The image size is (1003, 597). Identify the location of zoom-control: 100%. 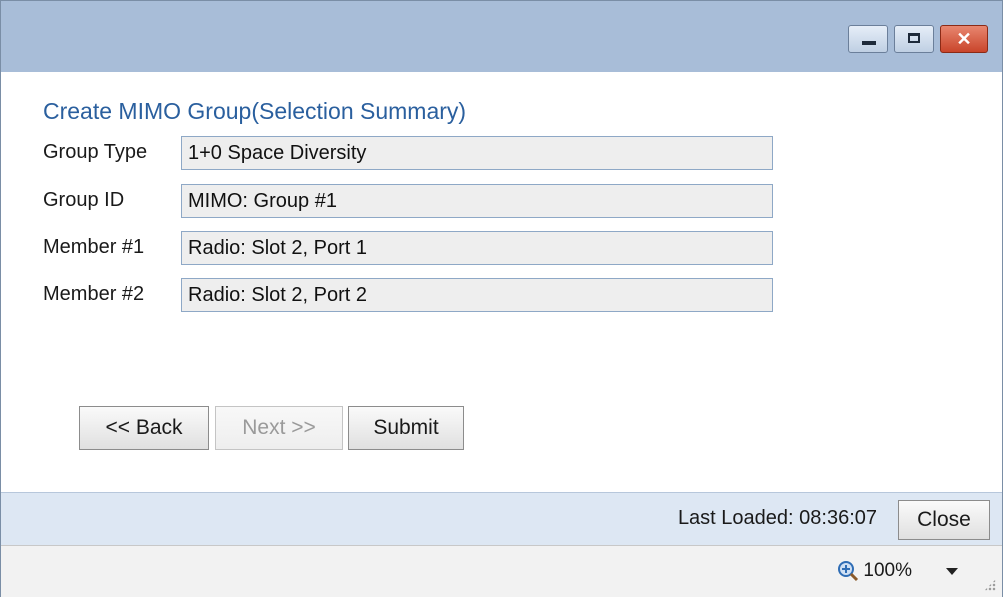
(874, 571).